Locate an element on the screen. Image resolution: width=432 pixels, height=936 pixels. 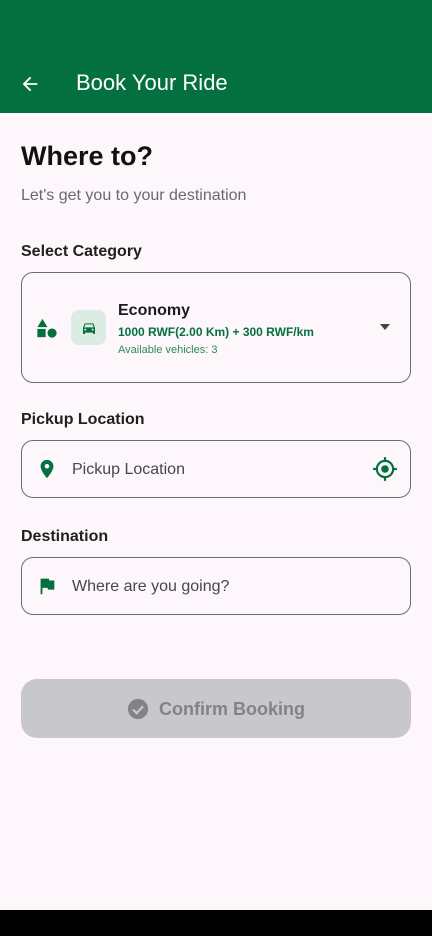
system-nav-bar is located at coordinates (216, 923).